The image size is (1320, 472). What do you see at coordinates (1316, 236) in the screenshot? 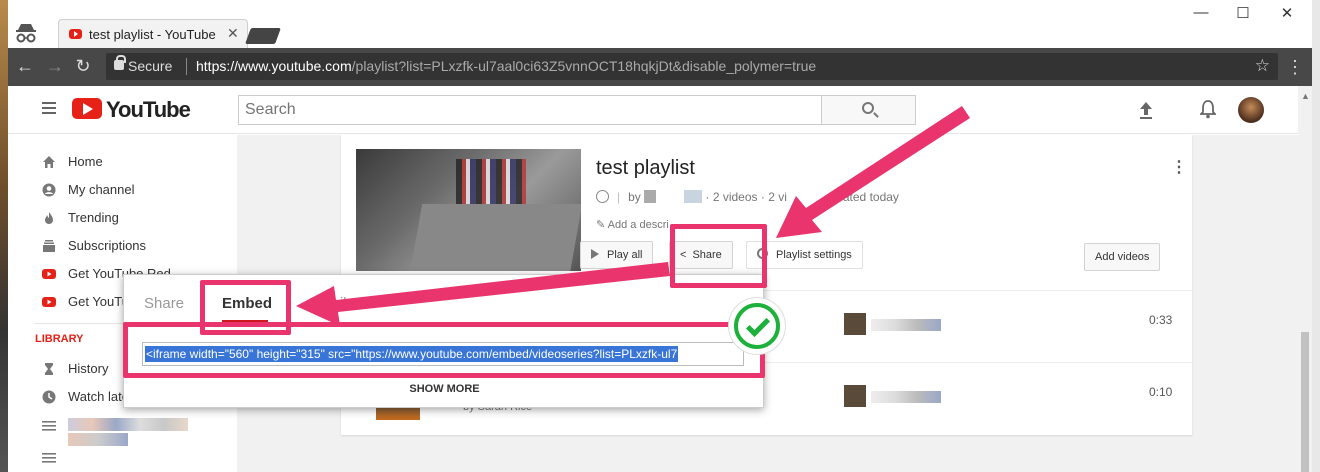
I see `desktop-background-right` at bounding box center [1316, 236].